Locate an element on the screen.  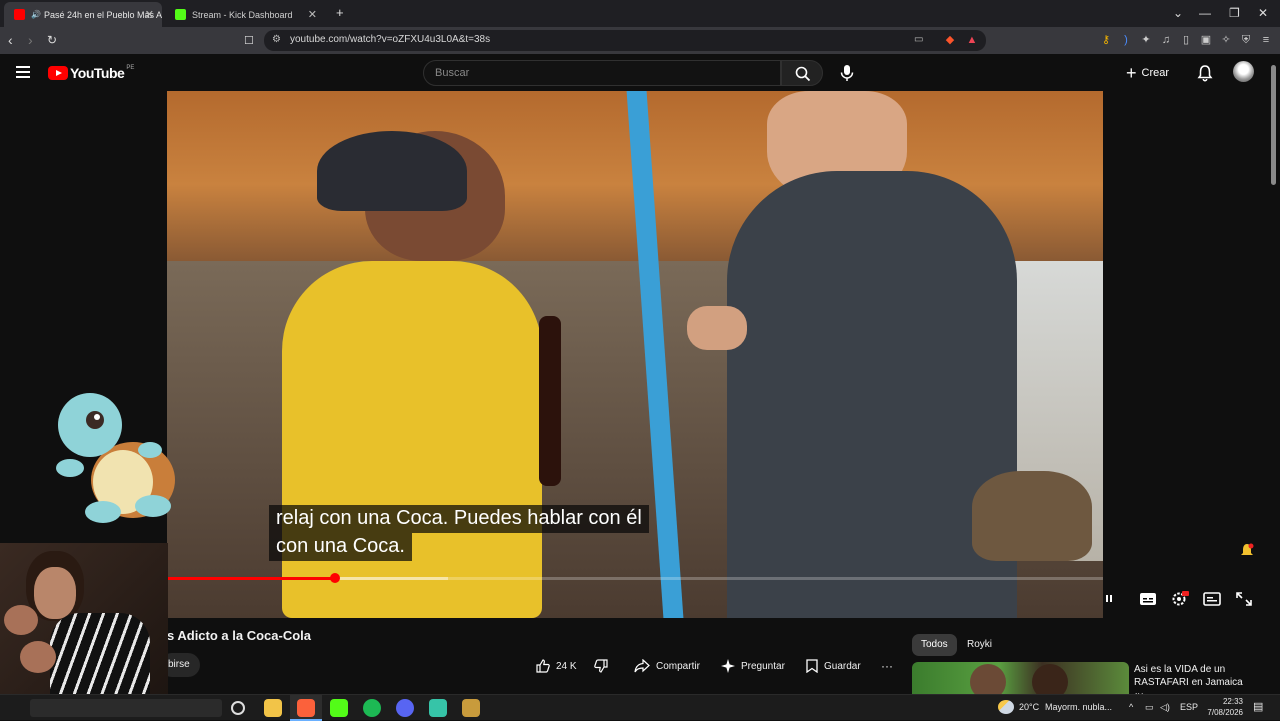
cap-image is located at coordinates (392, 171).